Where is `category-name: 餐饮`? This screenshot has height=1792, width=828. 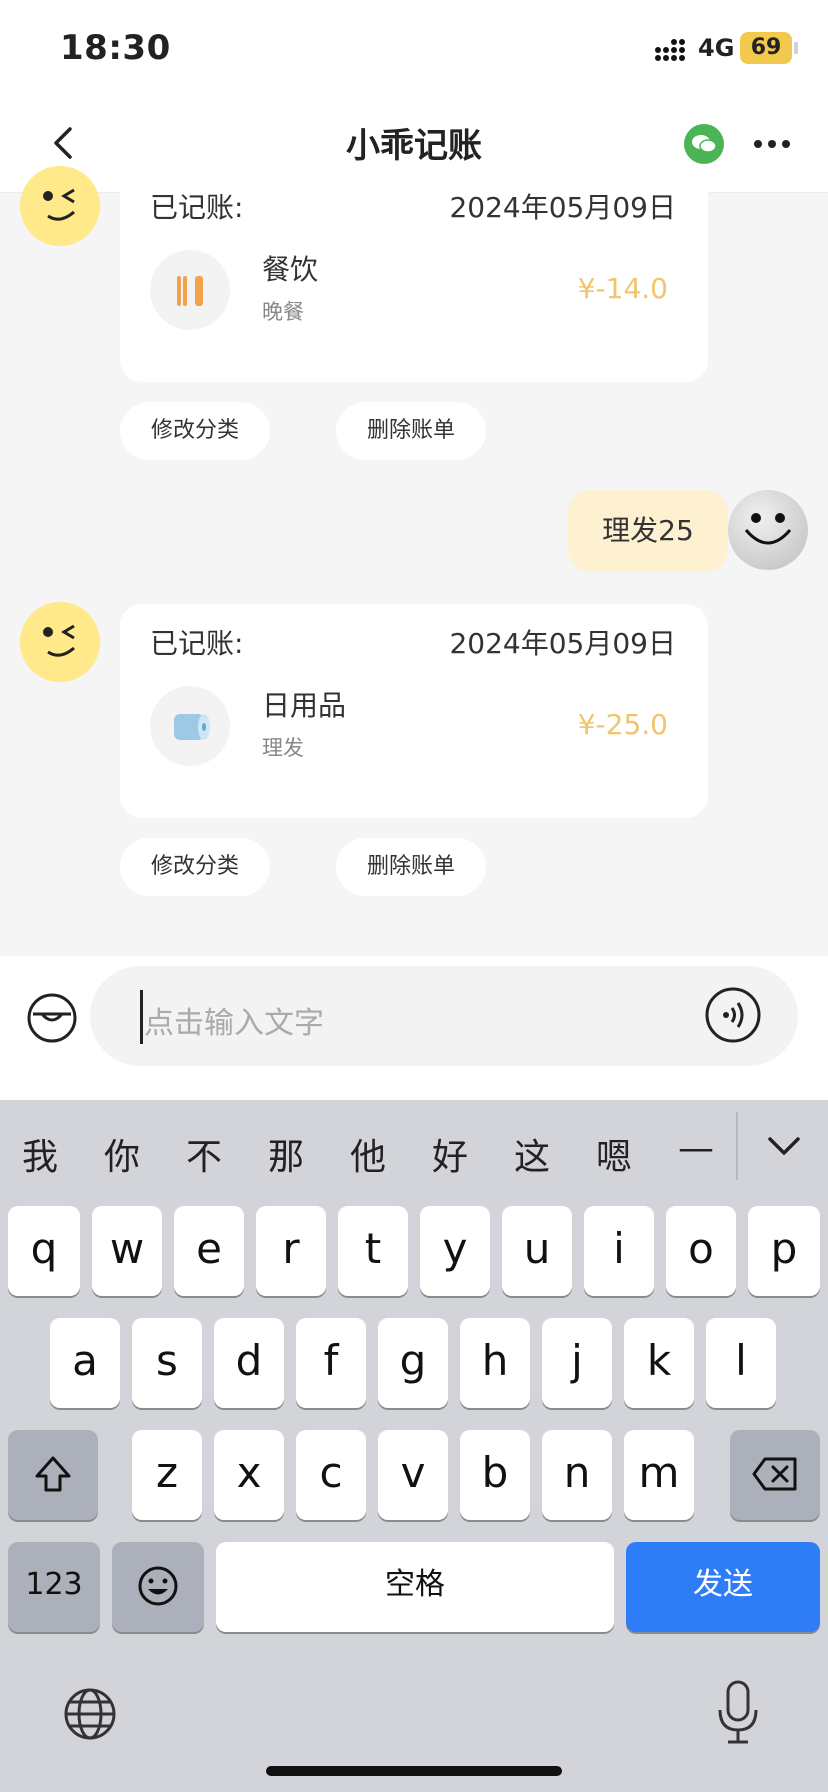 category-name: 餐饮 is located at coordinates (290, 269).